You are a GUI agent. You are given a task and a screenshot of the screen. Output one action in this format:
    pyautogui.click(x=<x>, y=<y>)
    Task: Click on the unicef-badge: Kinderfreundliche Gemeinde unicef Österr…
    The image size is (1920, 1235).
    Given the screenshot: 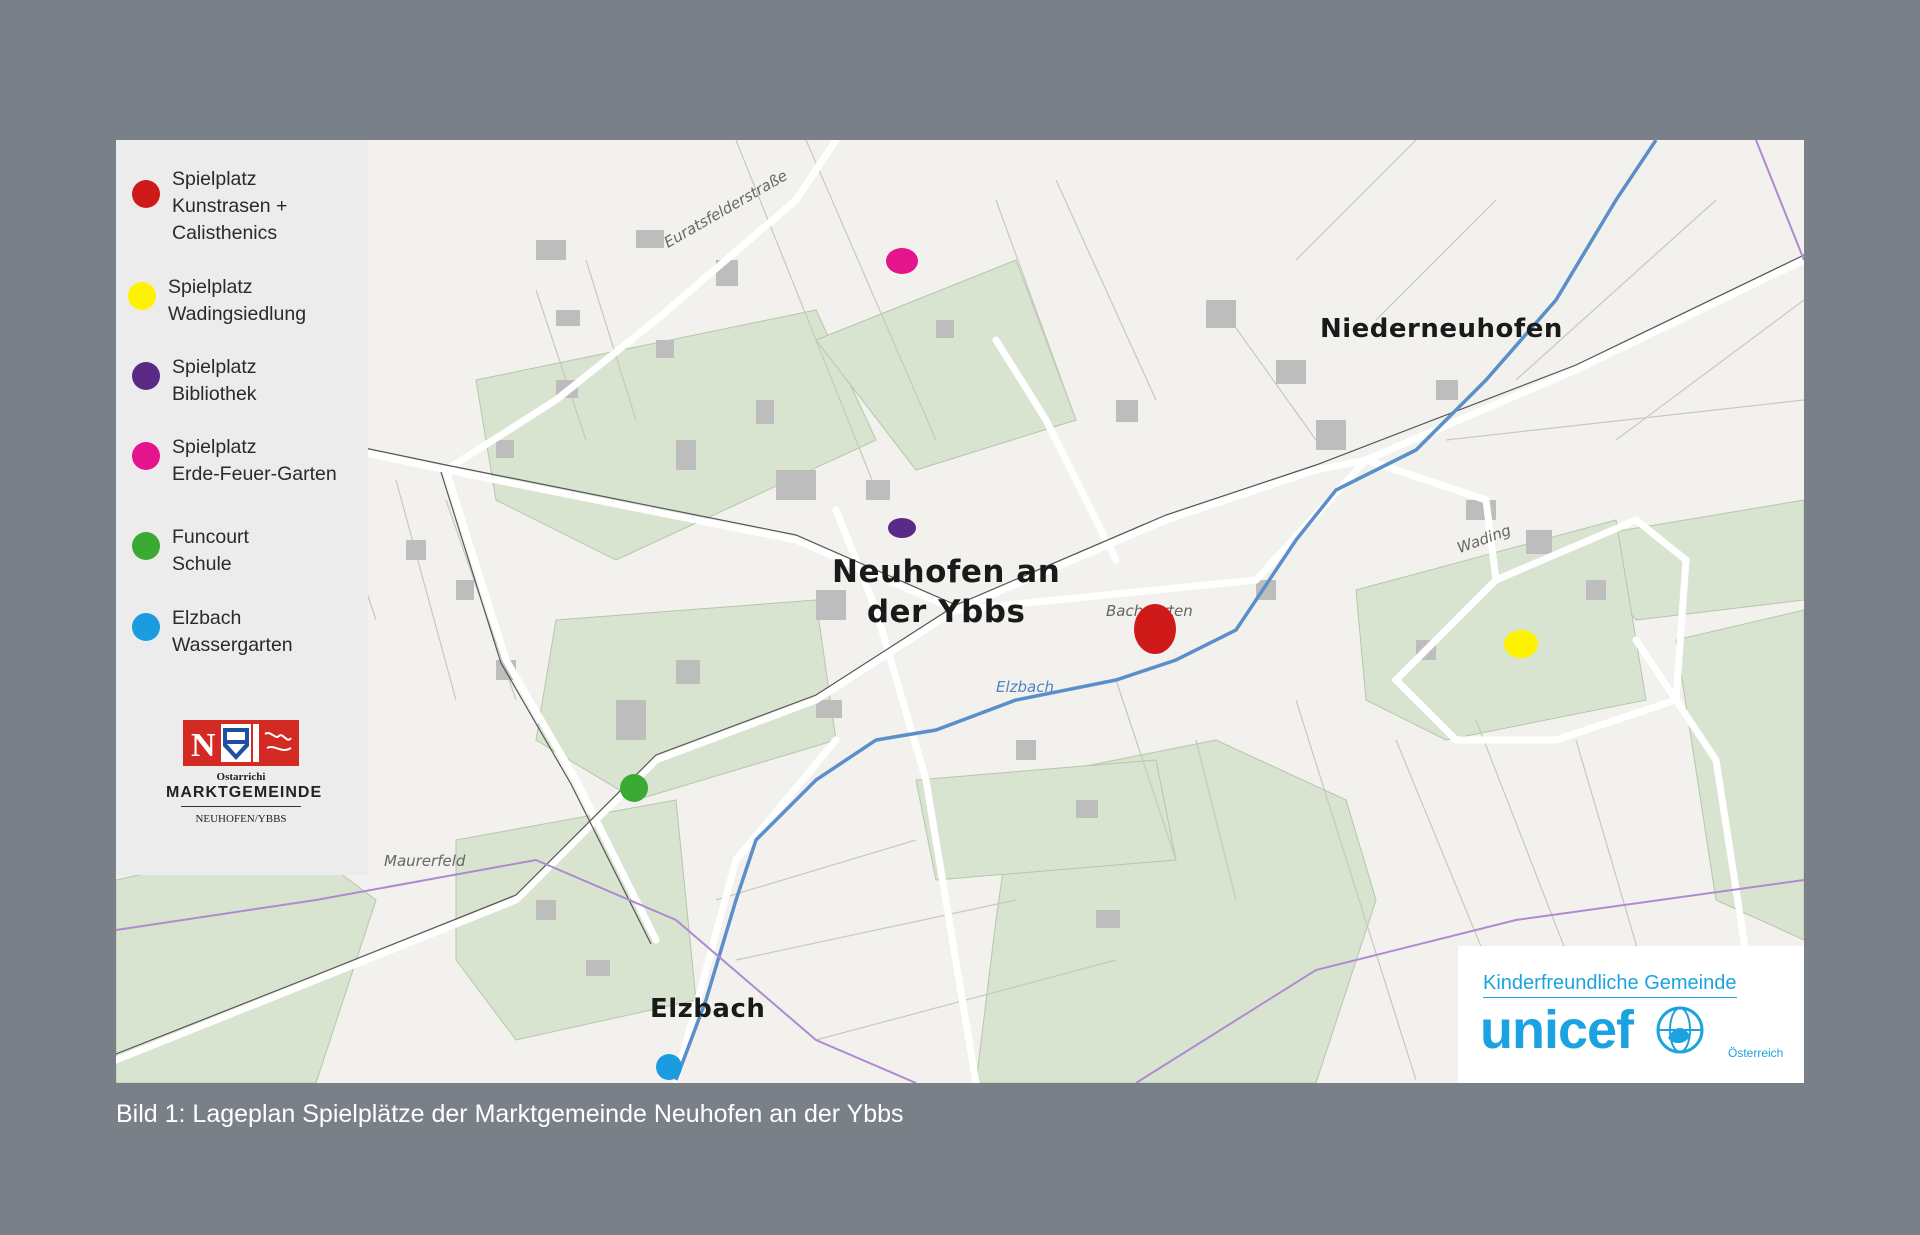 What is the action you would take?
    pyautogui.click(x=1631, y=1014)
    